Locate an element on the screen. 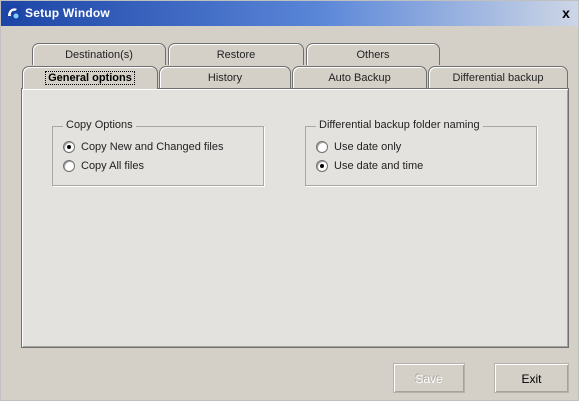  radio-use-date-only: Use date only is located at coordinates (358, 147).